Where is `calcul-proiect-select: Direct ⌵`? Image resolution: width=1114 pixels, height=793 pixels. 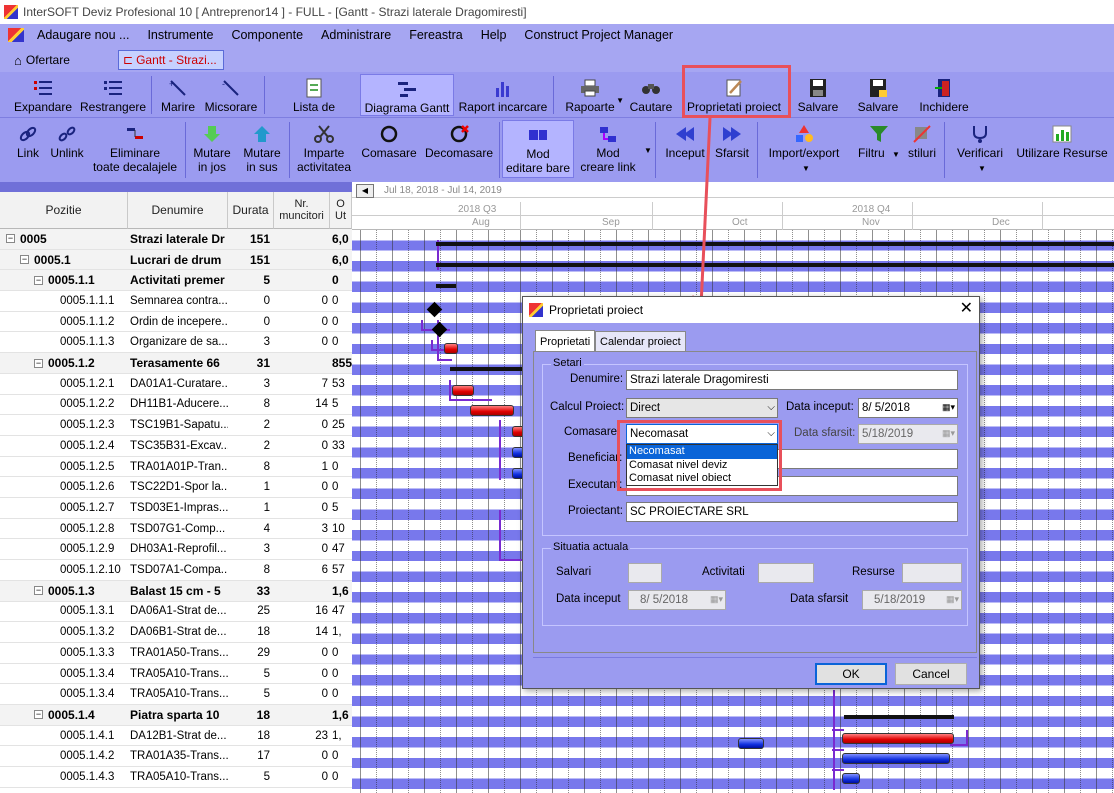
calcul-proiect-select: Direct ⌵ is located at coordinates (702, 408).